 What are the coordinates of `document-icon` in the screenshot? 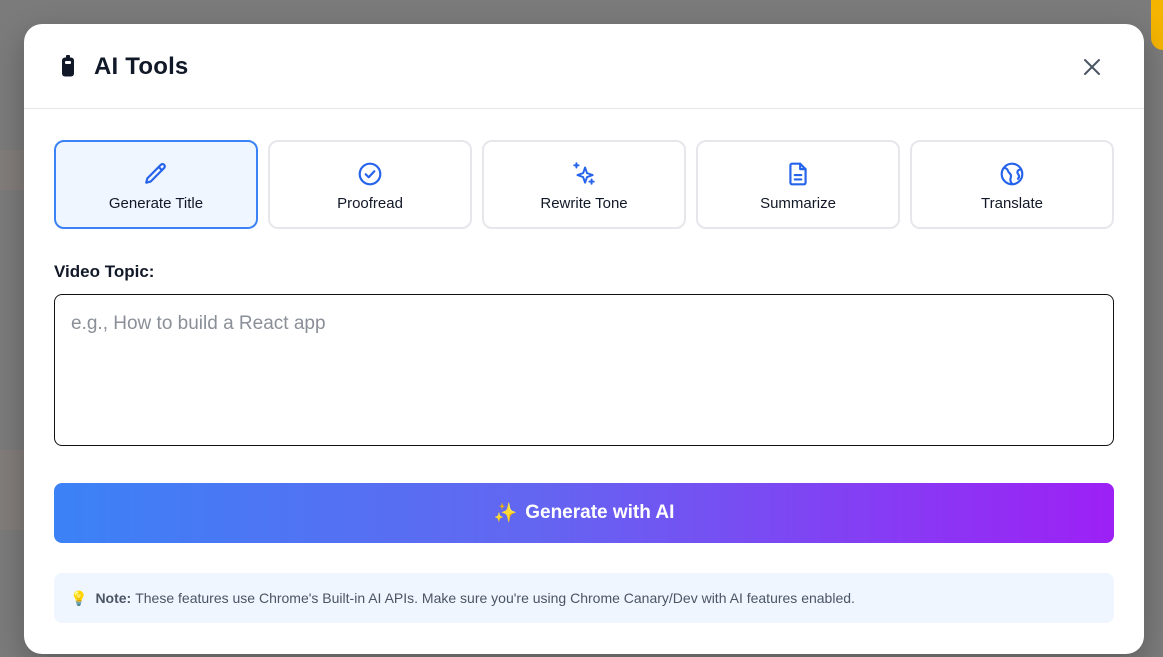 It's located at (798, 174).